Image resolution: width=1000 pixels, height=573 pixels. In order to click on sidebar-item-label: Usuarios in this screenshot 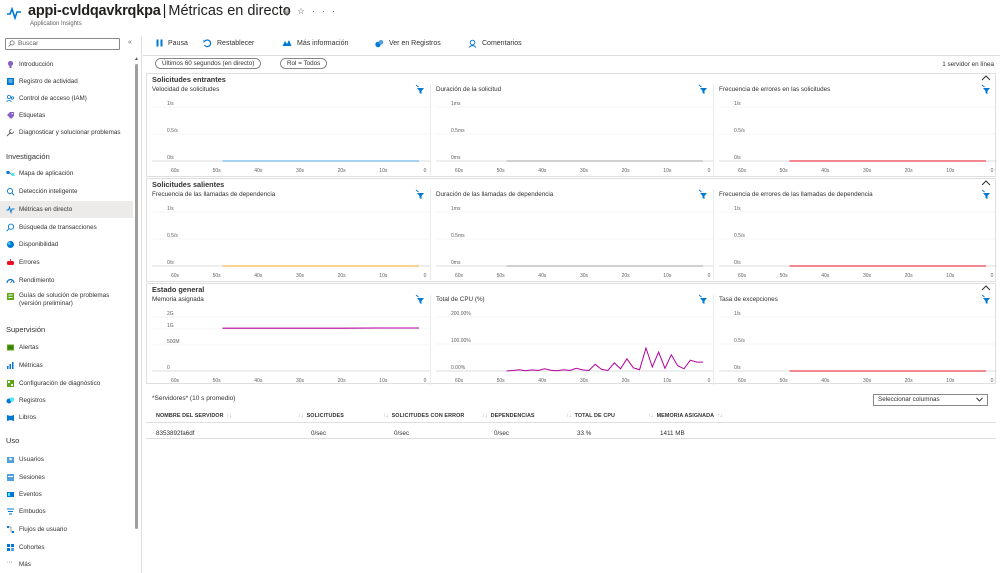, I will do `click(31, 459)`.